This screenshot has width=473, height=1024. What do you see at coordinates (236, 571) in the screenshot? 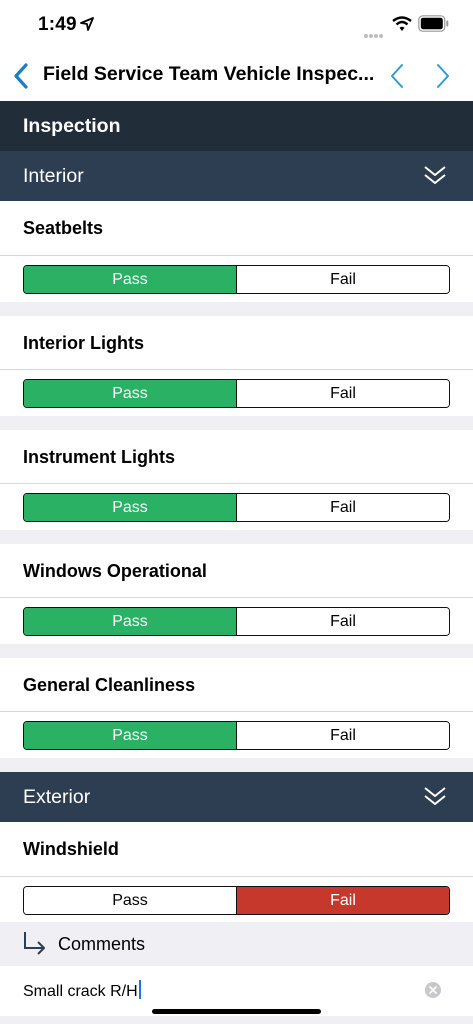
I see `item-windows-operational: Windows Operational` at bounding box center [236, 571].